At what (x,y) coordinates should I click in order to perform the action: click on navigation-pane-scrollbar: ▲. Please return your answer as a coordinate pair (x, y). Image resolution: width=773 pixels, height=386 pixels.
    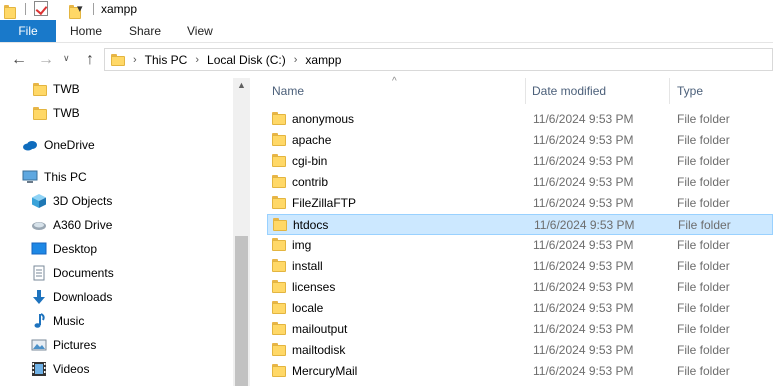
    Looking at the image, I should click on (241, 232).